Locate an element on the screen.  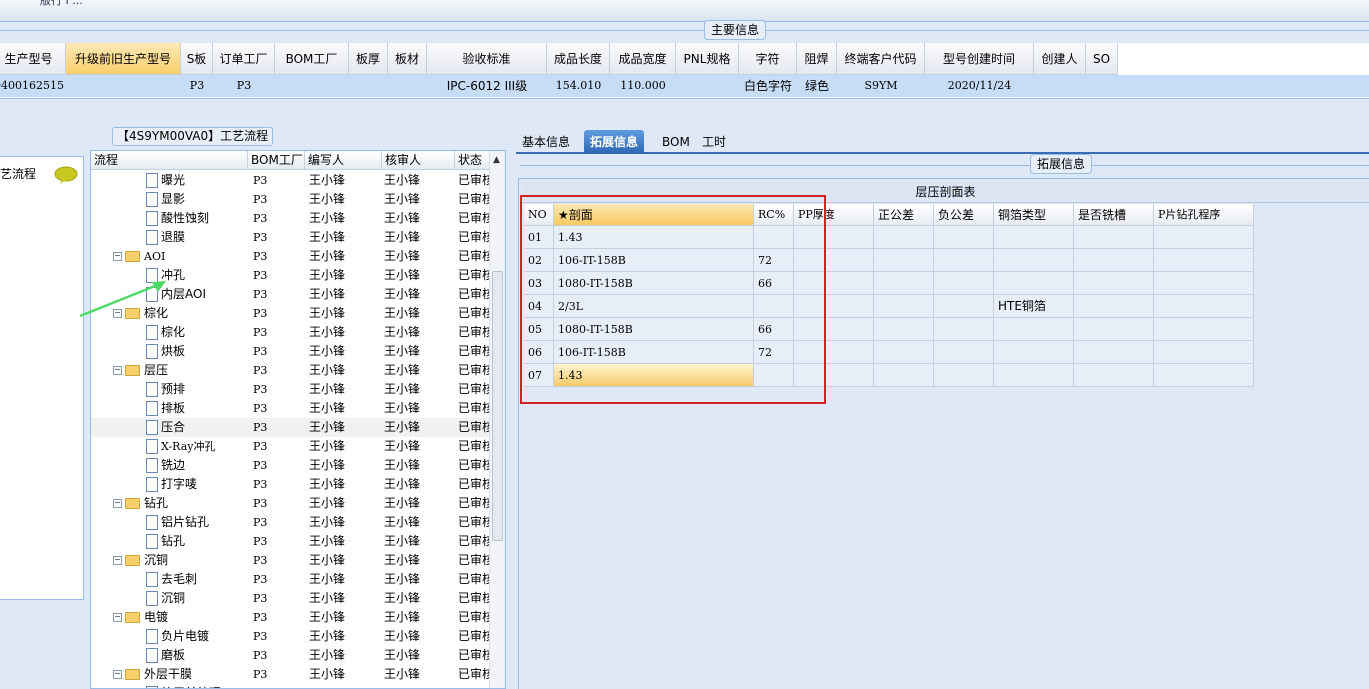
main-header-12: 阻焊 is located at coordinates (817, 59).